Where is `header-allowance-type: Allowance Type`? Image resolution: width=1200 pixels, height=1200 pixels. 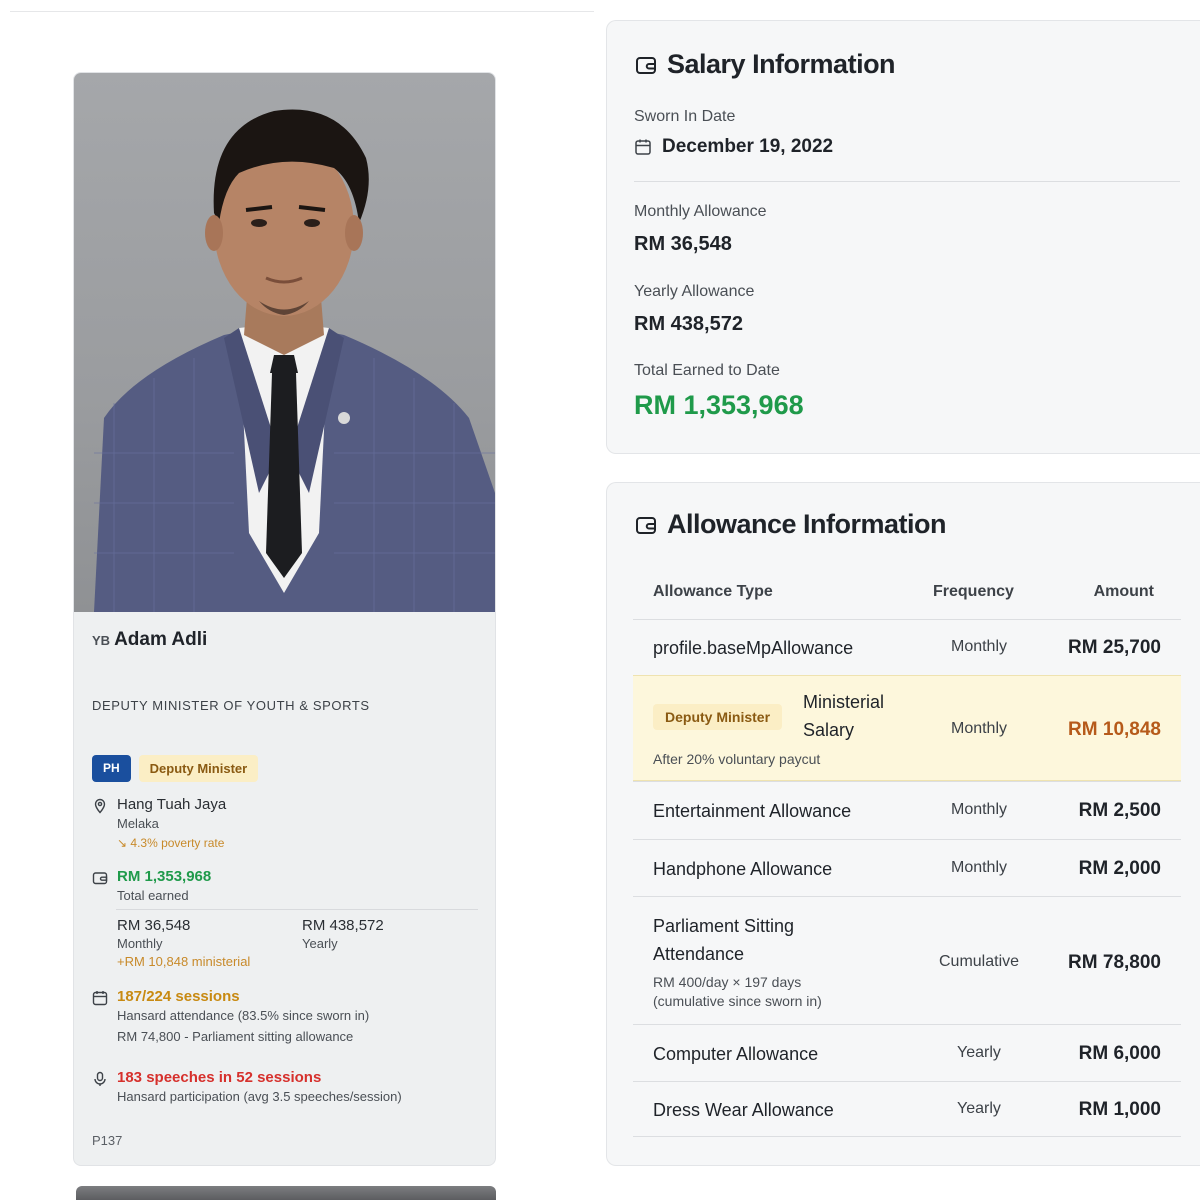
header-allowance-type: Allowance Type is located at coordinates (713, 591).